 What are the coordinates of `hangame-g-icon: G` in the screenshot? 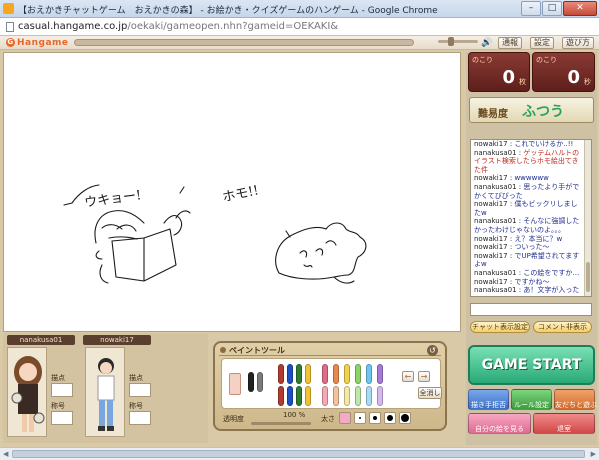 It's located at (10, 42).